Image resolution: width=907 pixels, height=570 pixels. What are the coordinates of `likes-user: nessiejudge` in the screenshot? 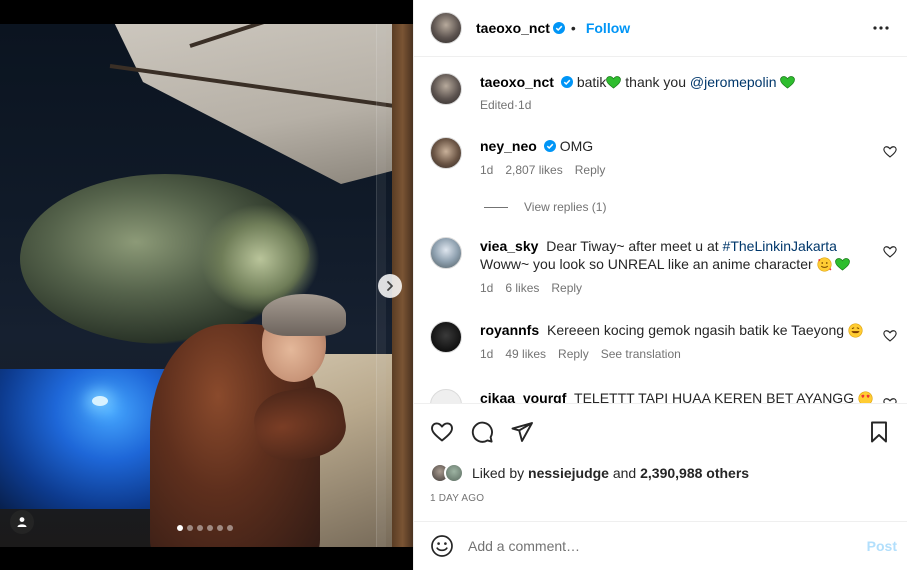 It's located at (568, 473).